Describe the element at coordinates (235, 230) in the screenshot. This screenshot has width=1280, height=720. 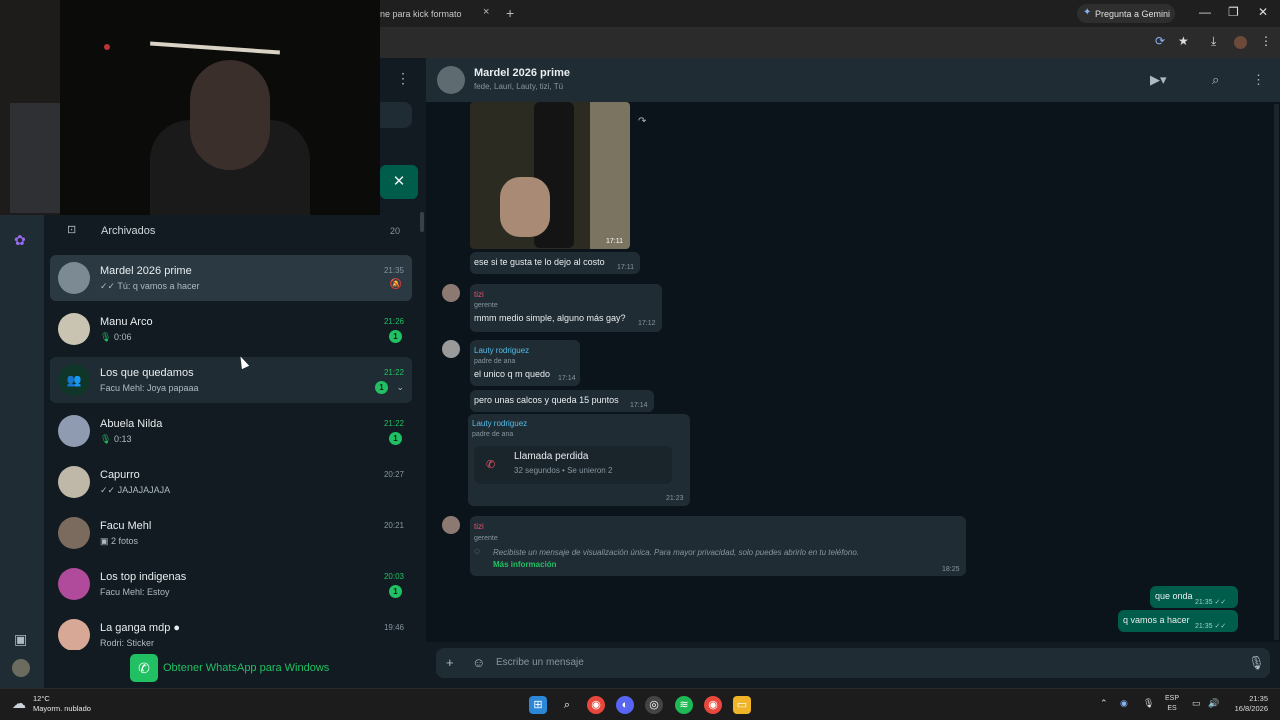
I see `archived-row: ⊡ Archivados 20` at that location.